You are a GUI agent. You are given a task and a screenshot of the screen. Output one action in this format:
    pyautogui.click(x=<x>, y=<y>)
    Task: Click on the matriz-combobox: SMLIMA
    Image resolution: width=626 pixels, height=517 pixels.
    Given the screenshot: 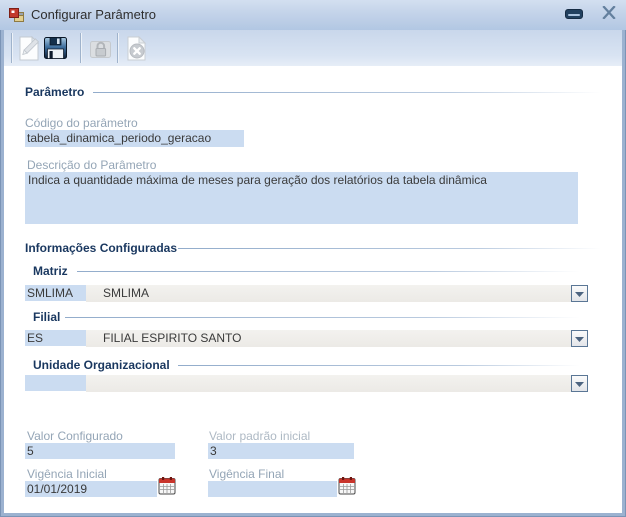 What is the action you would take?
    pyautogui.click(x=337, y=293)
    